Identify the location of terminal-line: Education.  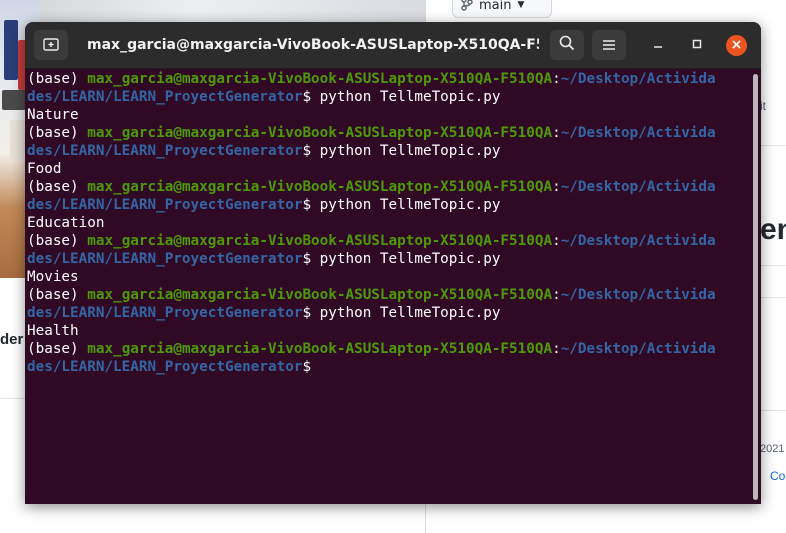
(387, 223).